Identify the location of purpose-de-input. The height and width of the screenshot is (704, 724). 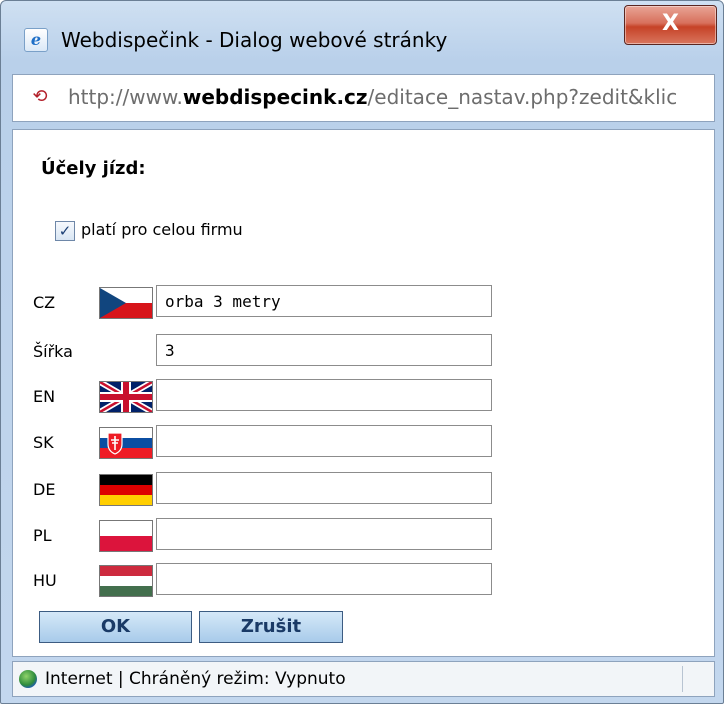
(324, 488).